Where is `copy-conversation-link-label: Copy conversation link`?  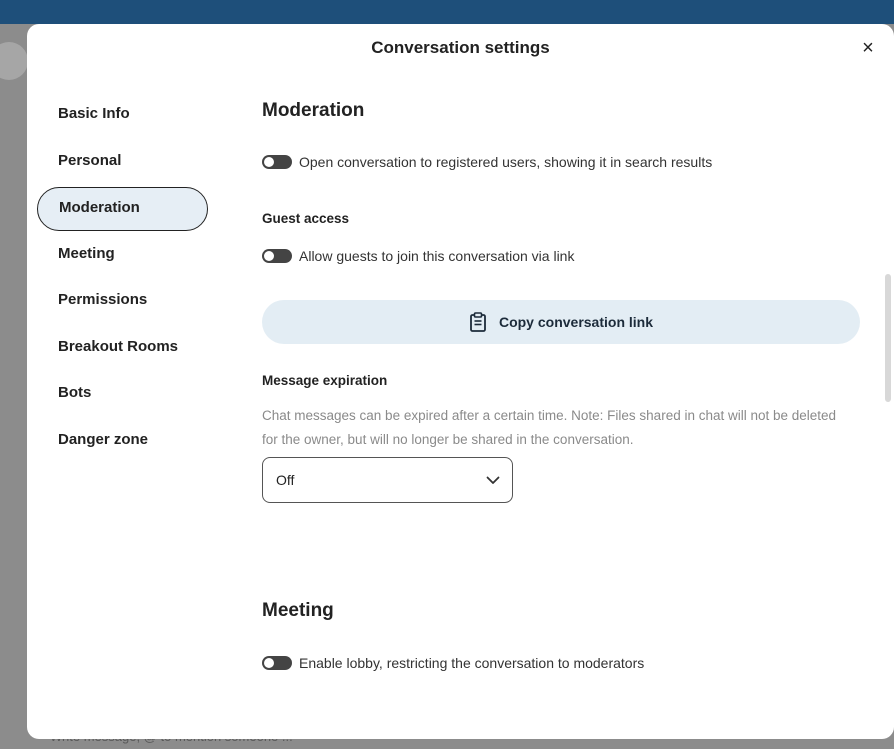 copy-conversation-link-label: Copy conversation link is located at coordinates (576, 322).